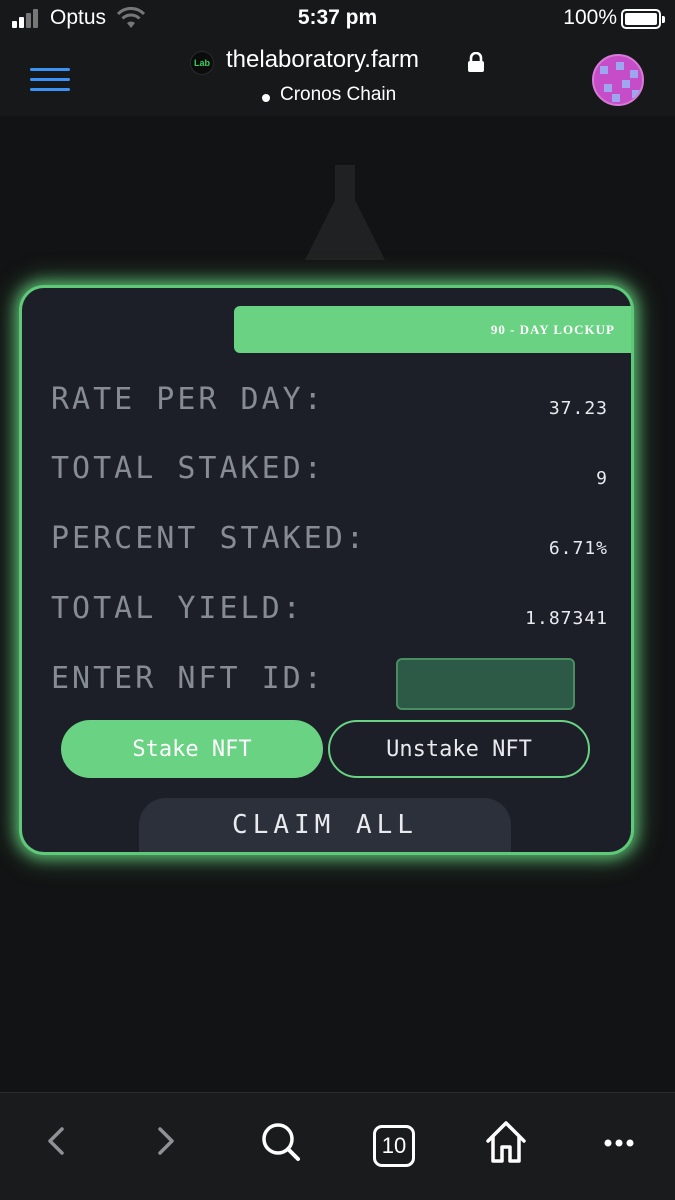  Describe the element at coordinates (177, 608) in the screenshot. I see `total-yield-label: TOTAL YIELD:` at that location.